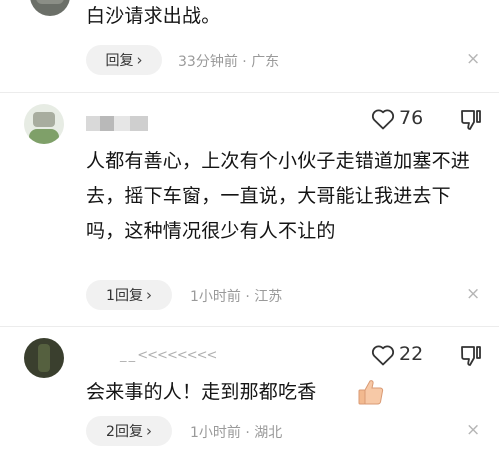 Image resolution: width=499 pixels, height=465 pixels. What do you see at coordinates (168, 355) in the screenshot?
I see `username: _ _ <<<<<<<<` at bounding box center [168, 355].